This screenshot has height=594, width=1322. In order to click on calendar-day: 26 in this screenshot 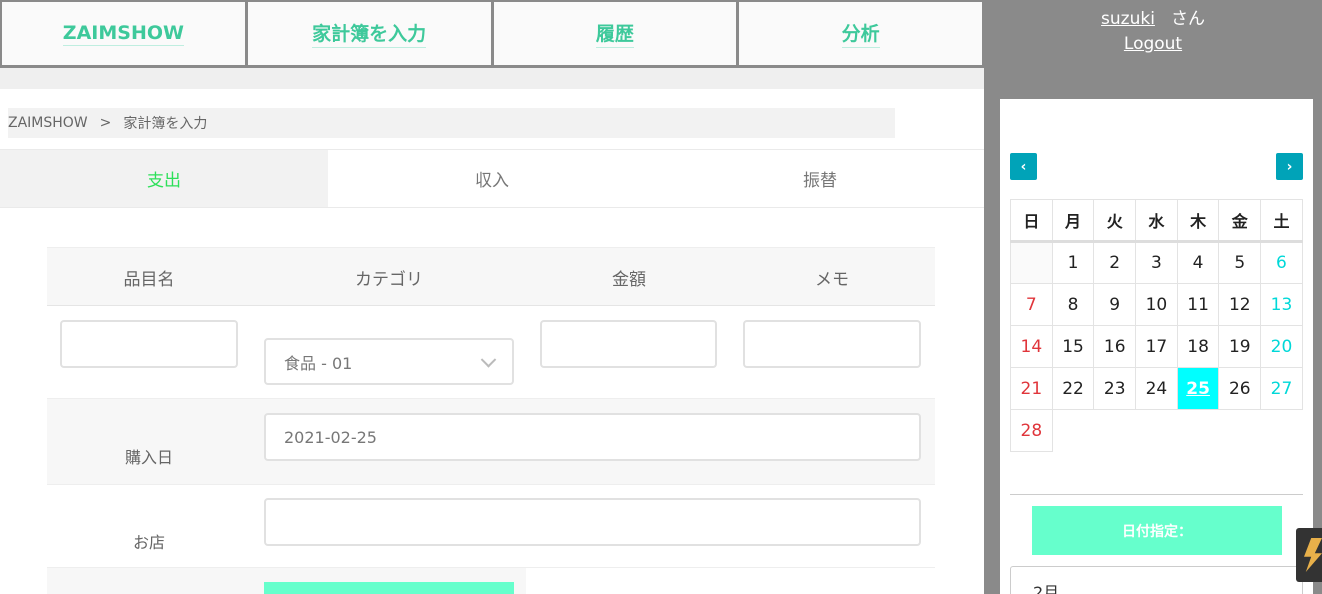, I will do `click(1240, 388)`.